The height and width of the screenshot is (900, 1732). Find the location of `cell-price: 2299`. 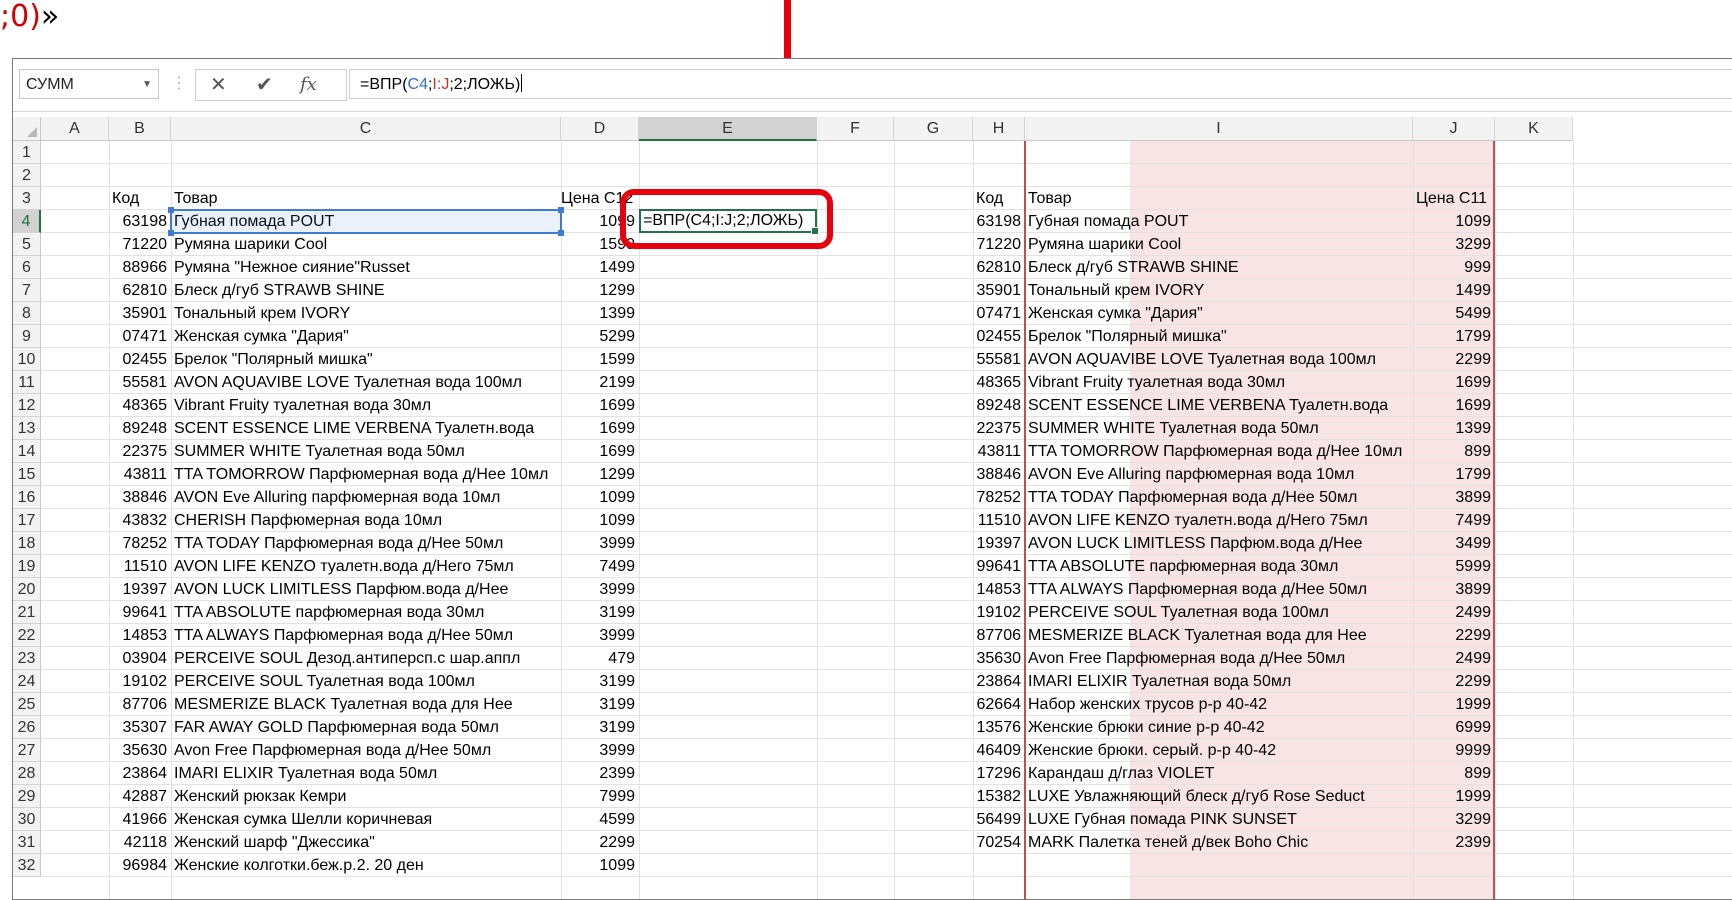

cell-price: 2299 is located at coordinates (600, 842).